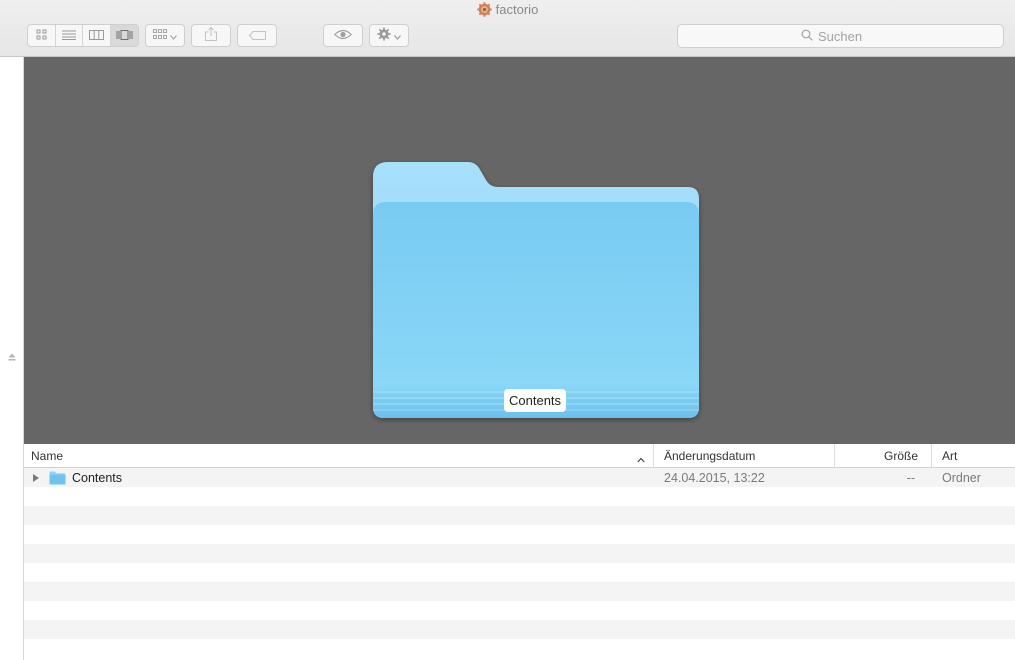 Image resolution: width=1015 pixels, height=660 pixels. I want to click on eject-icon, so click(12, 357).